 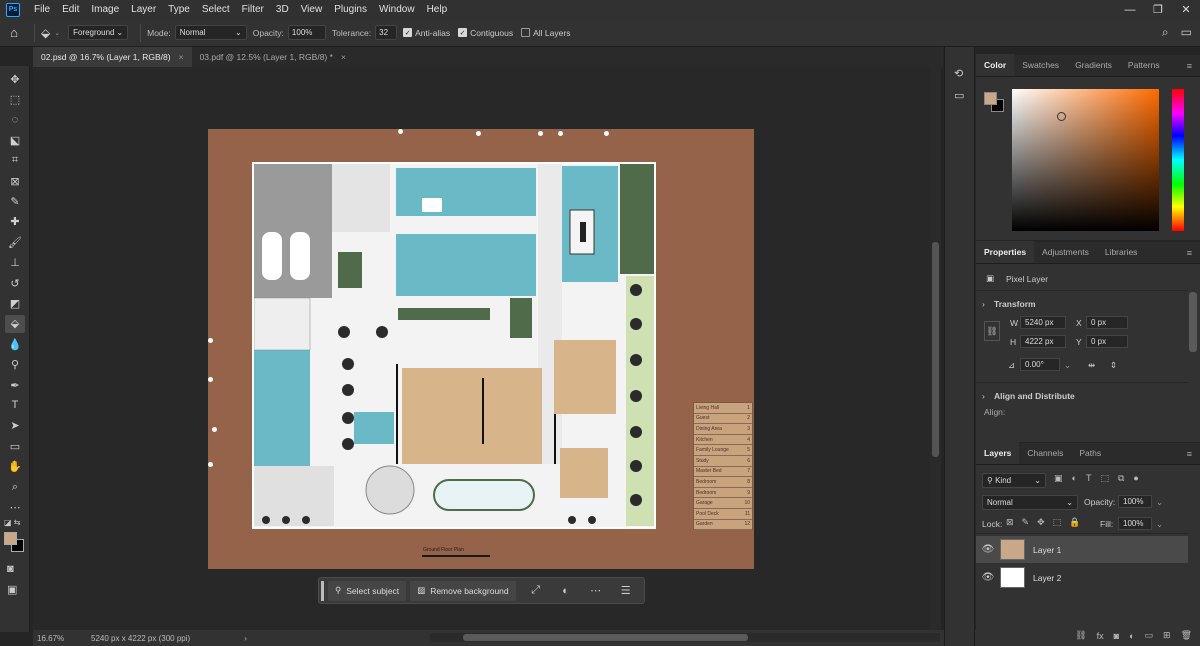 I want to click on horizontal-scroll-thumb, so click(x=605, y=637).